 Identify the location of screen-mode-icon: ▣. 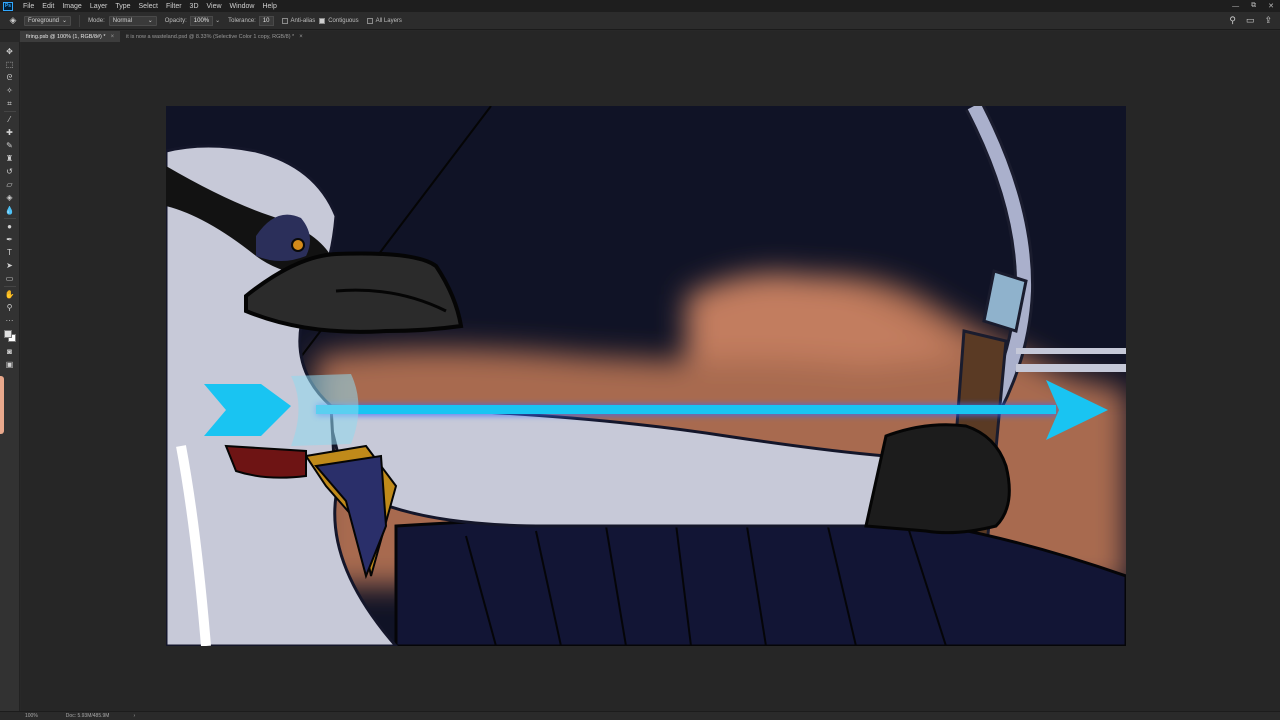
(10, 364).